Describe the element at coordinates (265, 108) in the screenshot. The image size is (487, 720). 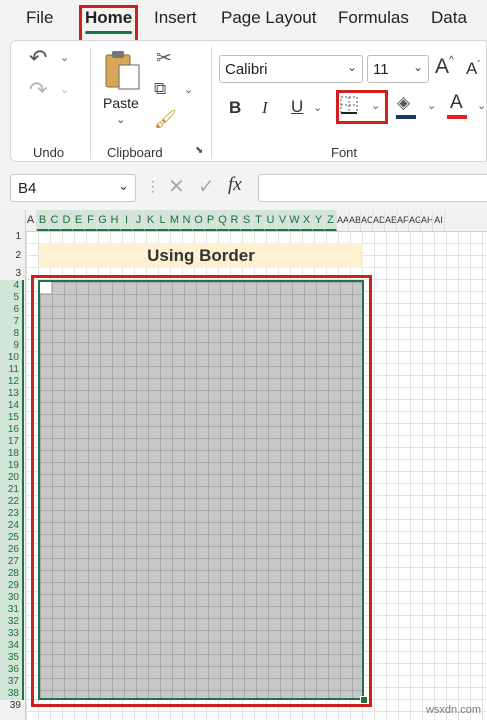
I see `italic-button: I` at that location.